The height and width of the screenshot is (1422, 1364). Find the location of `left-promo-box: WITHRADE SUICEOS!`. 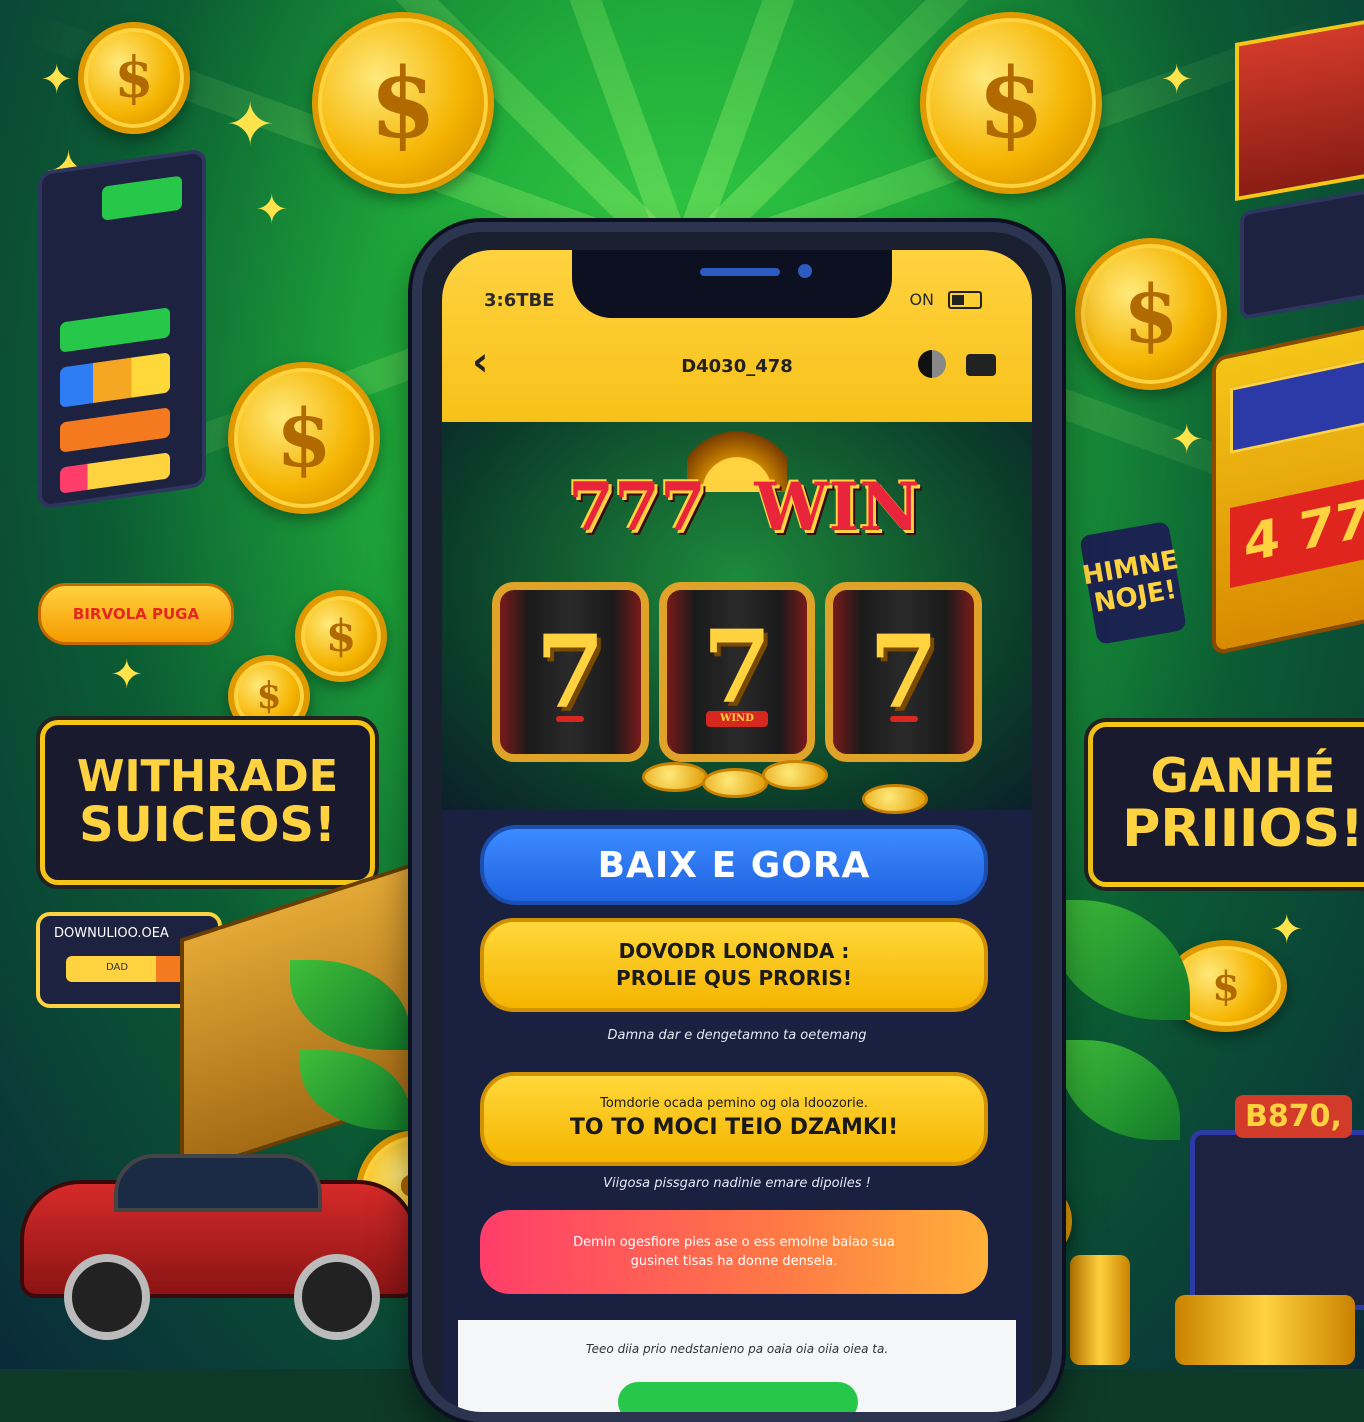

left-promo-box: WITHRADE SUICEOS! is located at coordinates (207, 802).